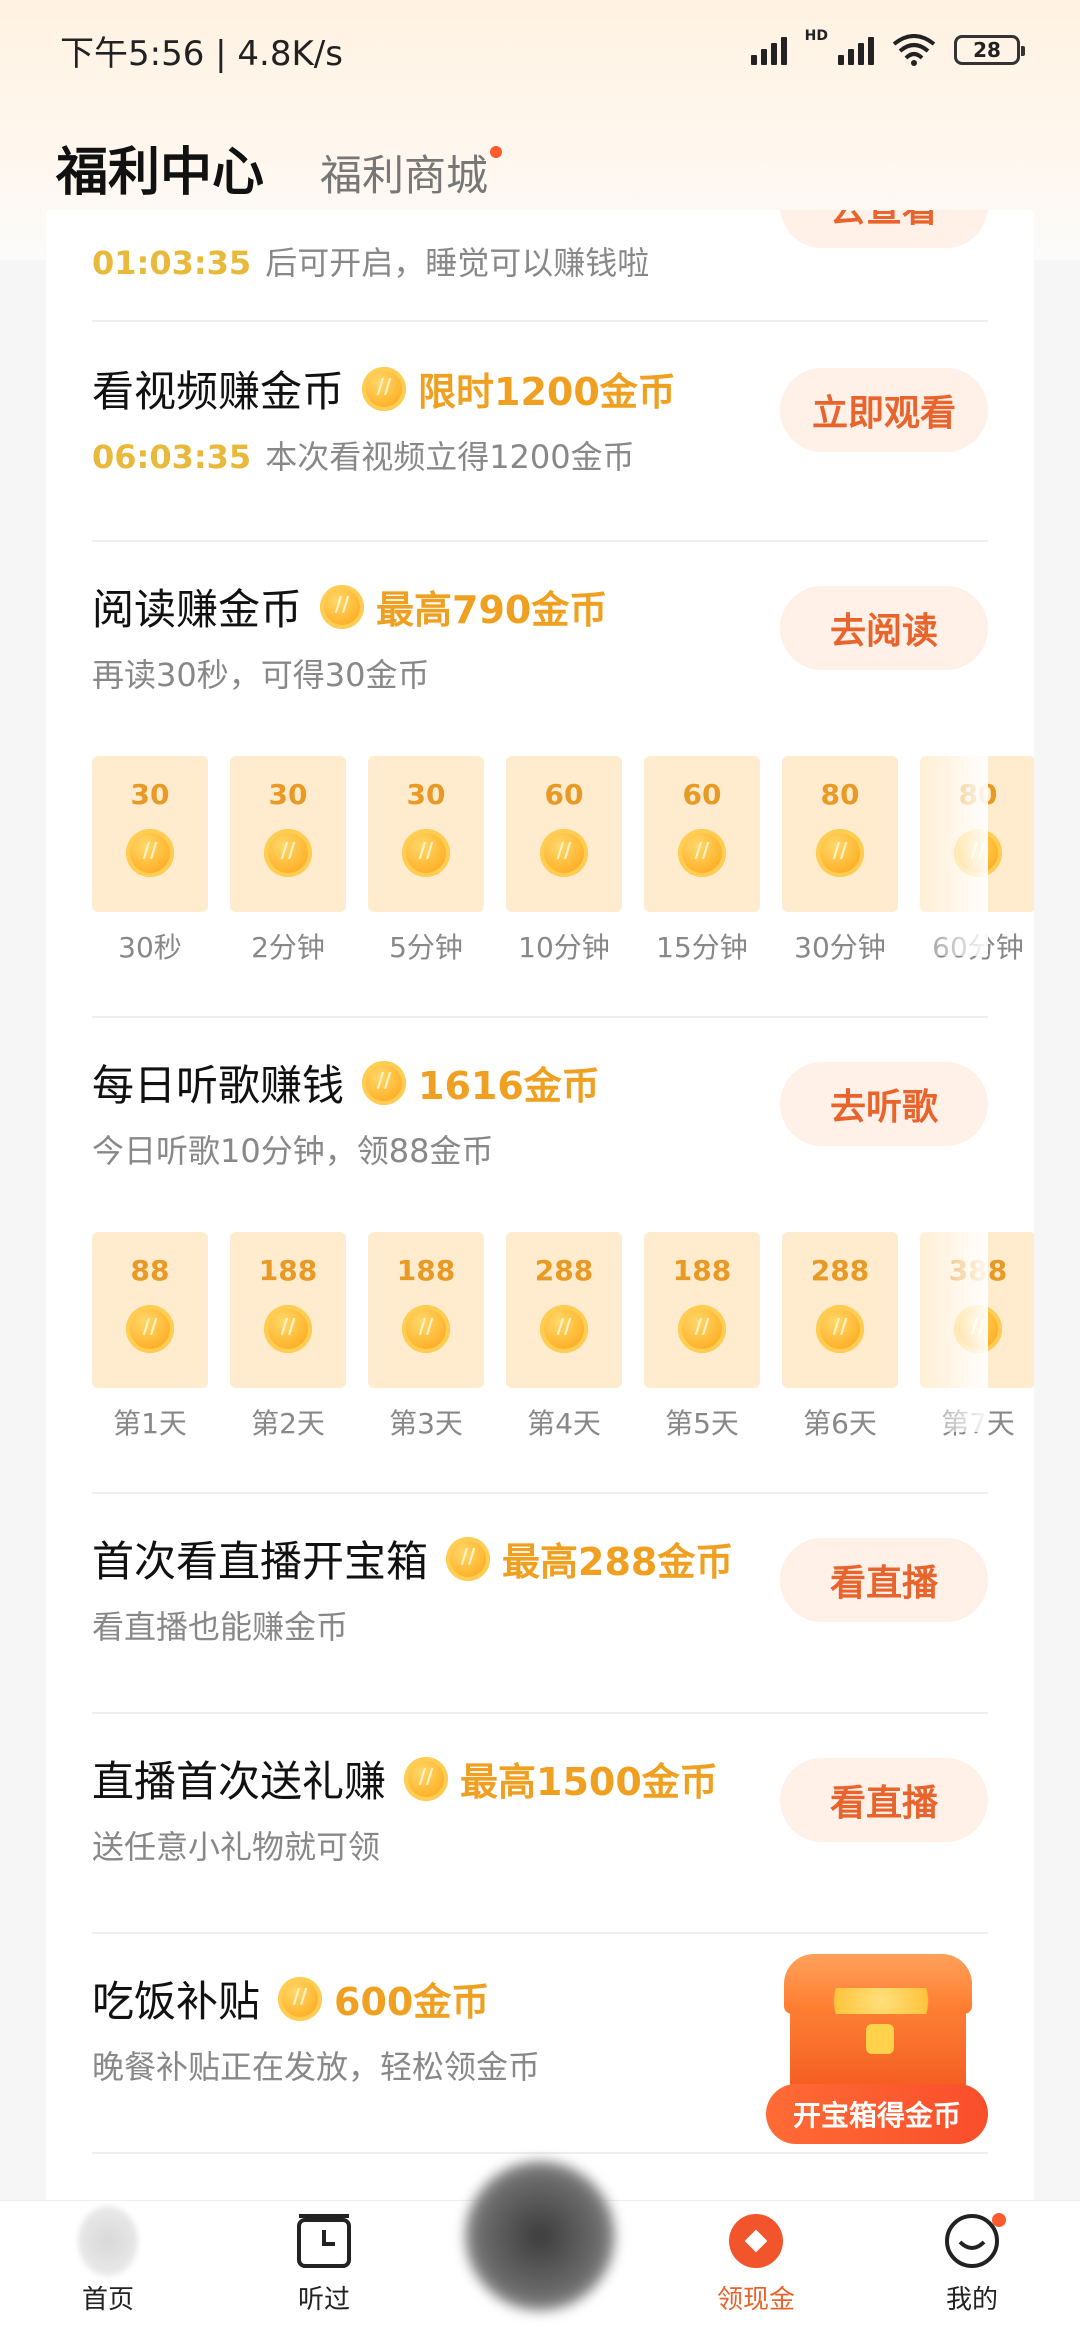 The height and width of the screenshot is (2340, 1080). Describe the element at coordinates (201, 53) in the screenshot. I see `status-time-speed: 下午5:56 | 4.8K/s` at that location.